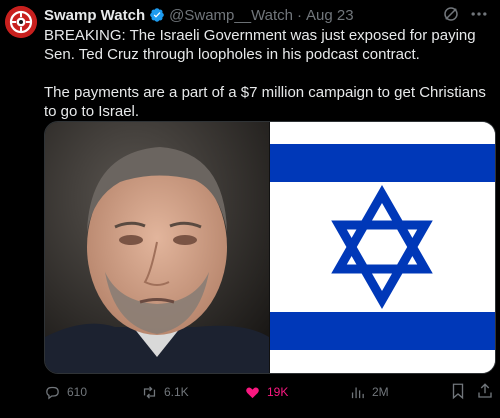  What do you see at coordinates (458, 391) in the screenshot?
I see `bookmark-icon` at bounding box center [458, 391].